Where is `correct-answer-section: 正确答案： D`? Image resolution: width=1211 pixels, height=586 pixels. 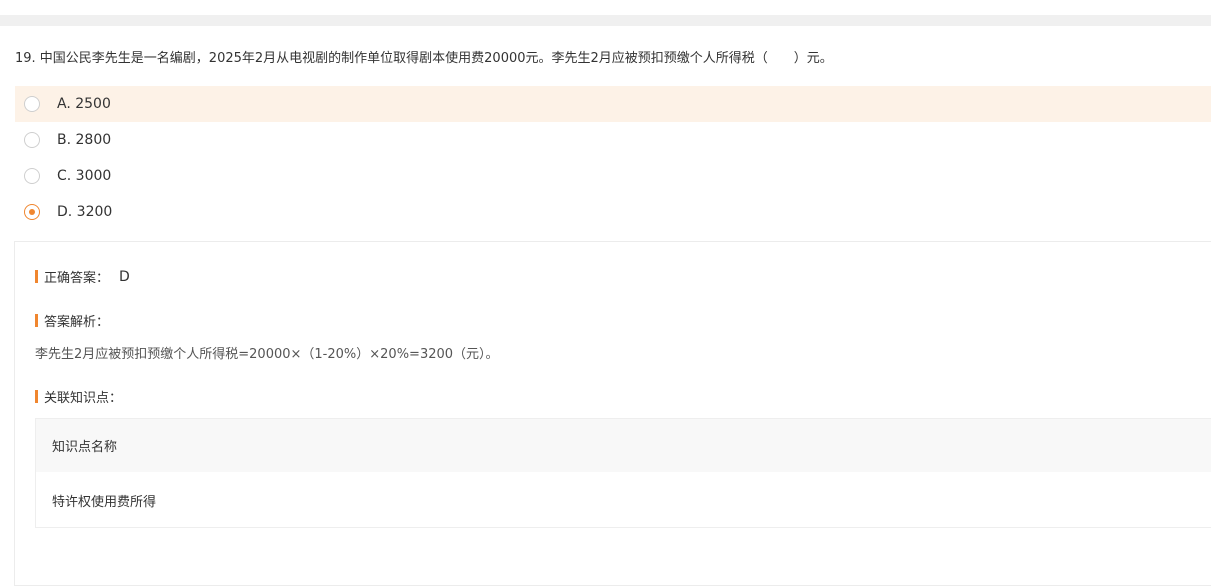
correct-answer-section: 正确答案： D is located at coordinates (82, 276).